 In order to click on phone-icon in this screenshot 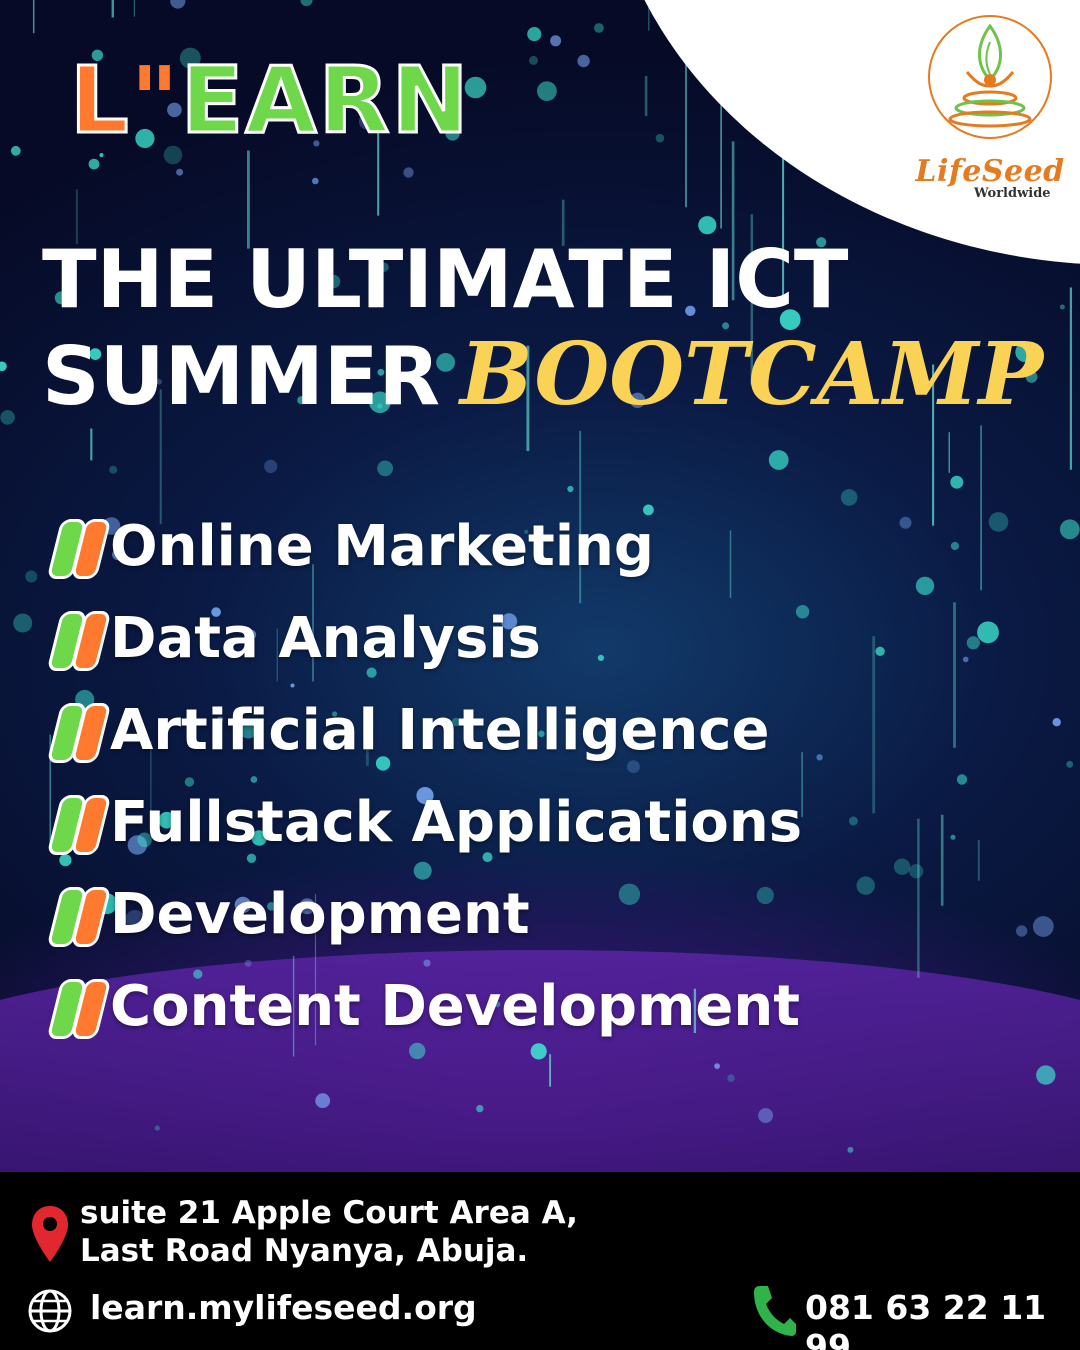, I will do `click(775, 1311)`.